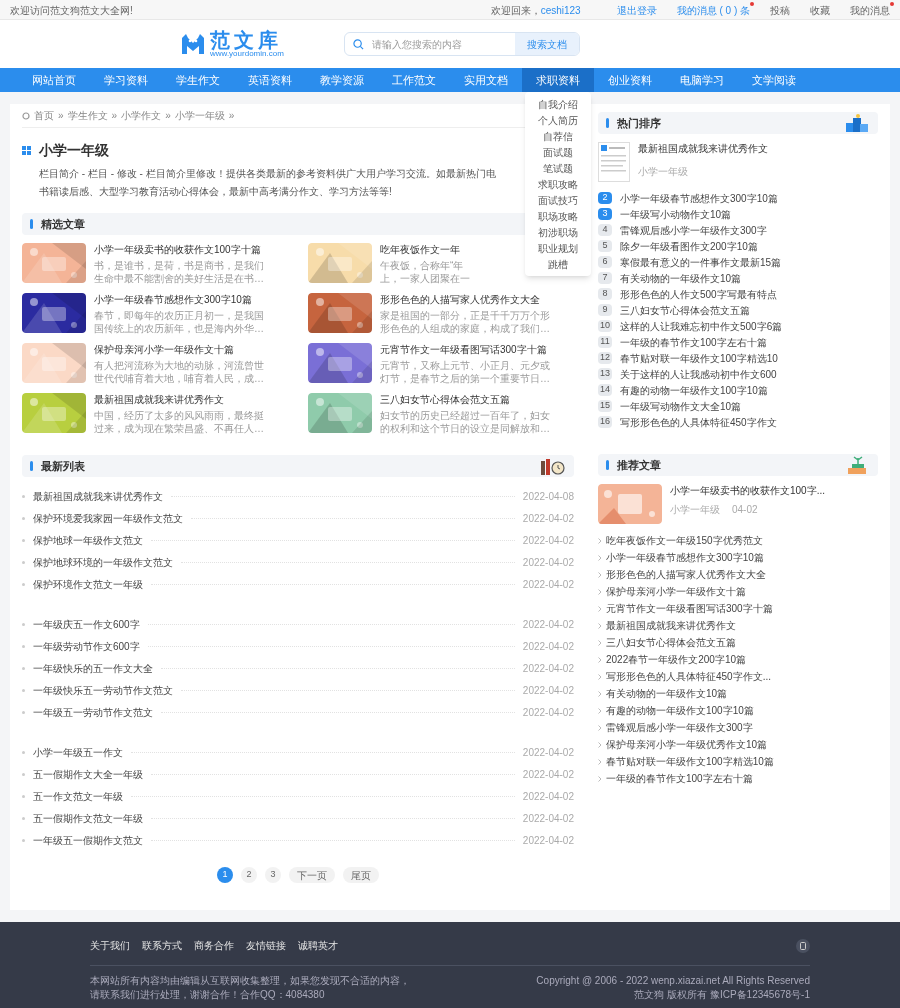 The width and height of the screenshot is (900, 1008). I want to click on recommended-article-link: 一年级的春节作文100字左右十篇, so click(679, 778).